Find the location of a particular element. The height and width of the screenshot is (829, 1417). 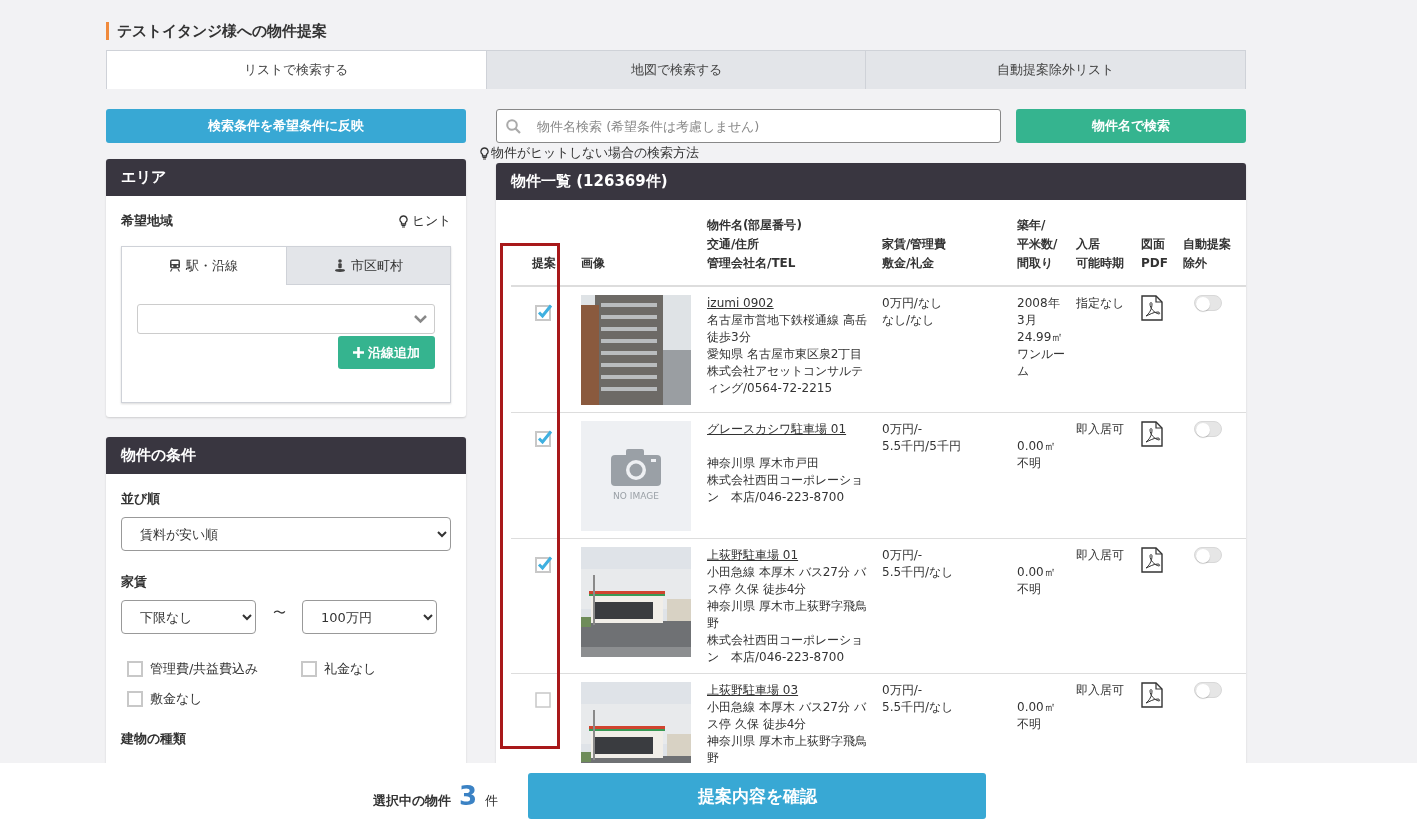

column-header: 管理会社名/TEL is located at coordinates (752, 263).